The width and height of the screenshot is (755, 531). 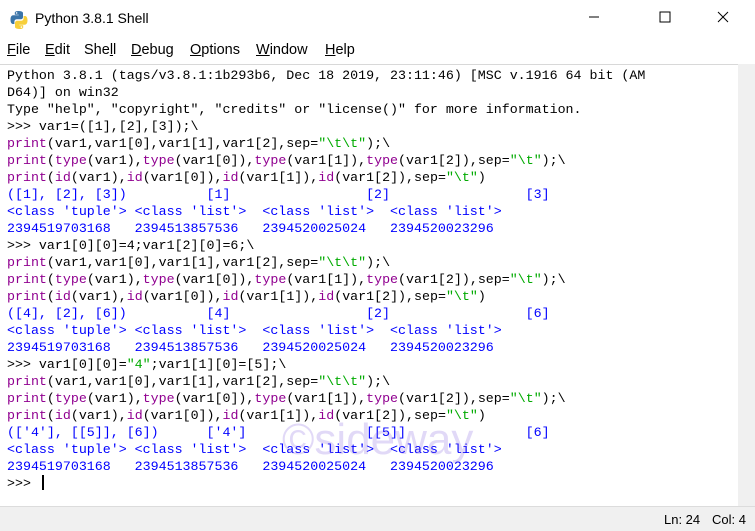 What do you see at coordinates (326, 483) in the screenshot?
I see `shell-line: >>>` at bounding box center [326, 483].